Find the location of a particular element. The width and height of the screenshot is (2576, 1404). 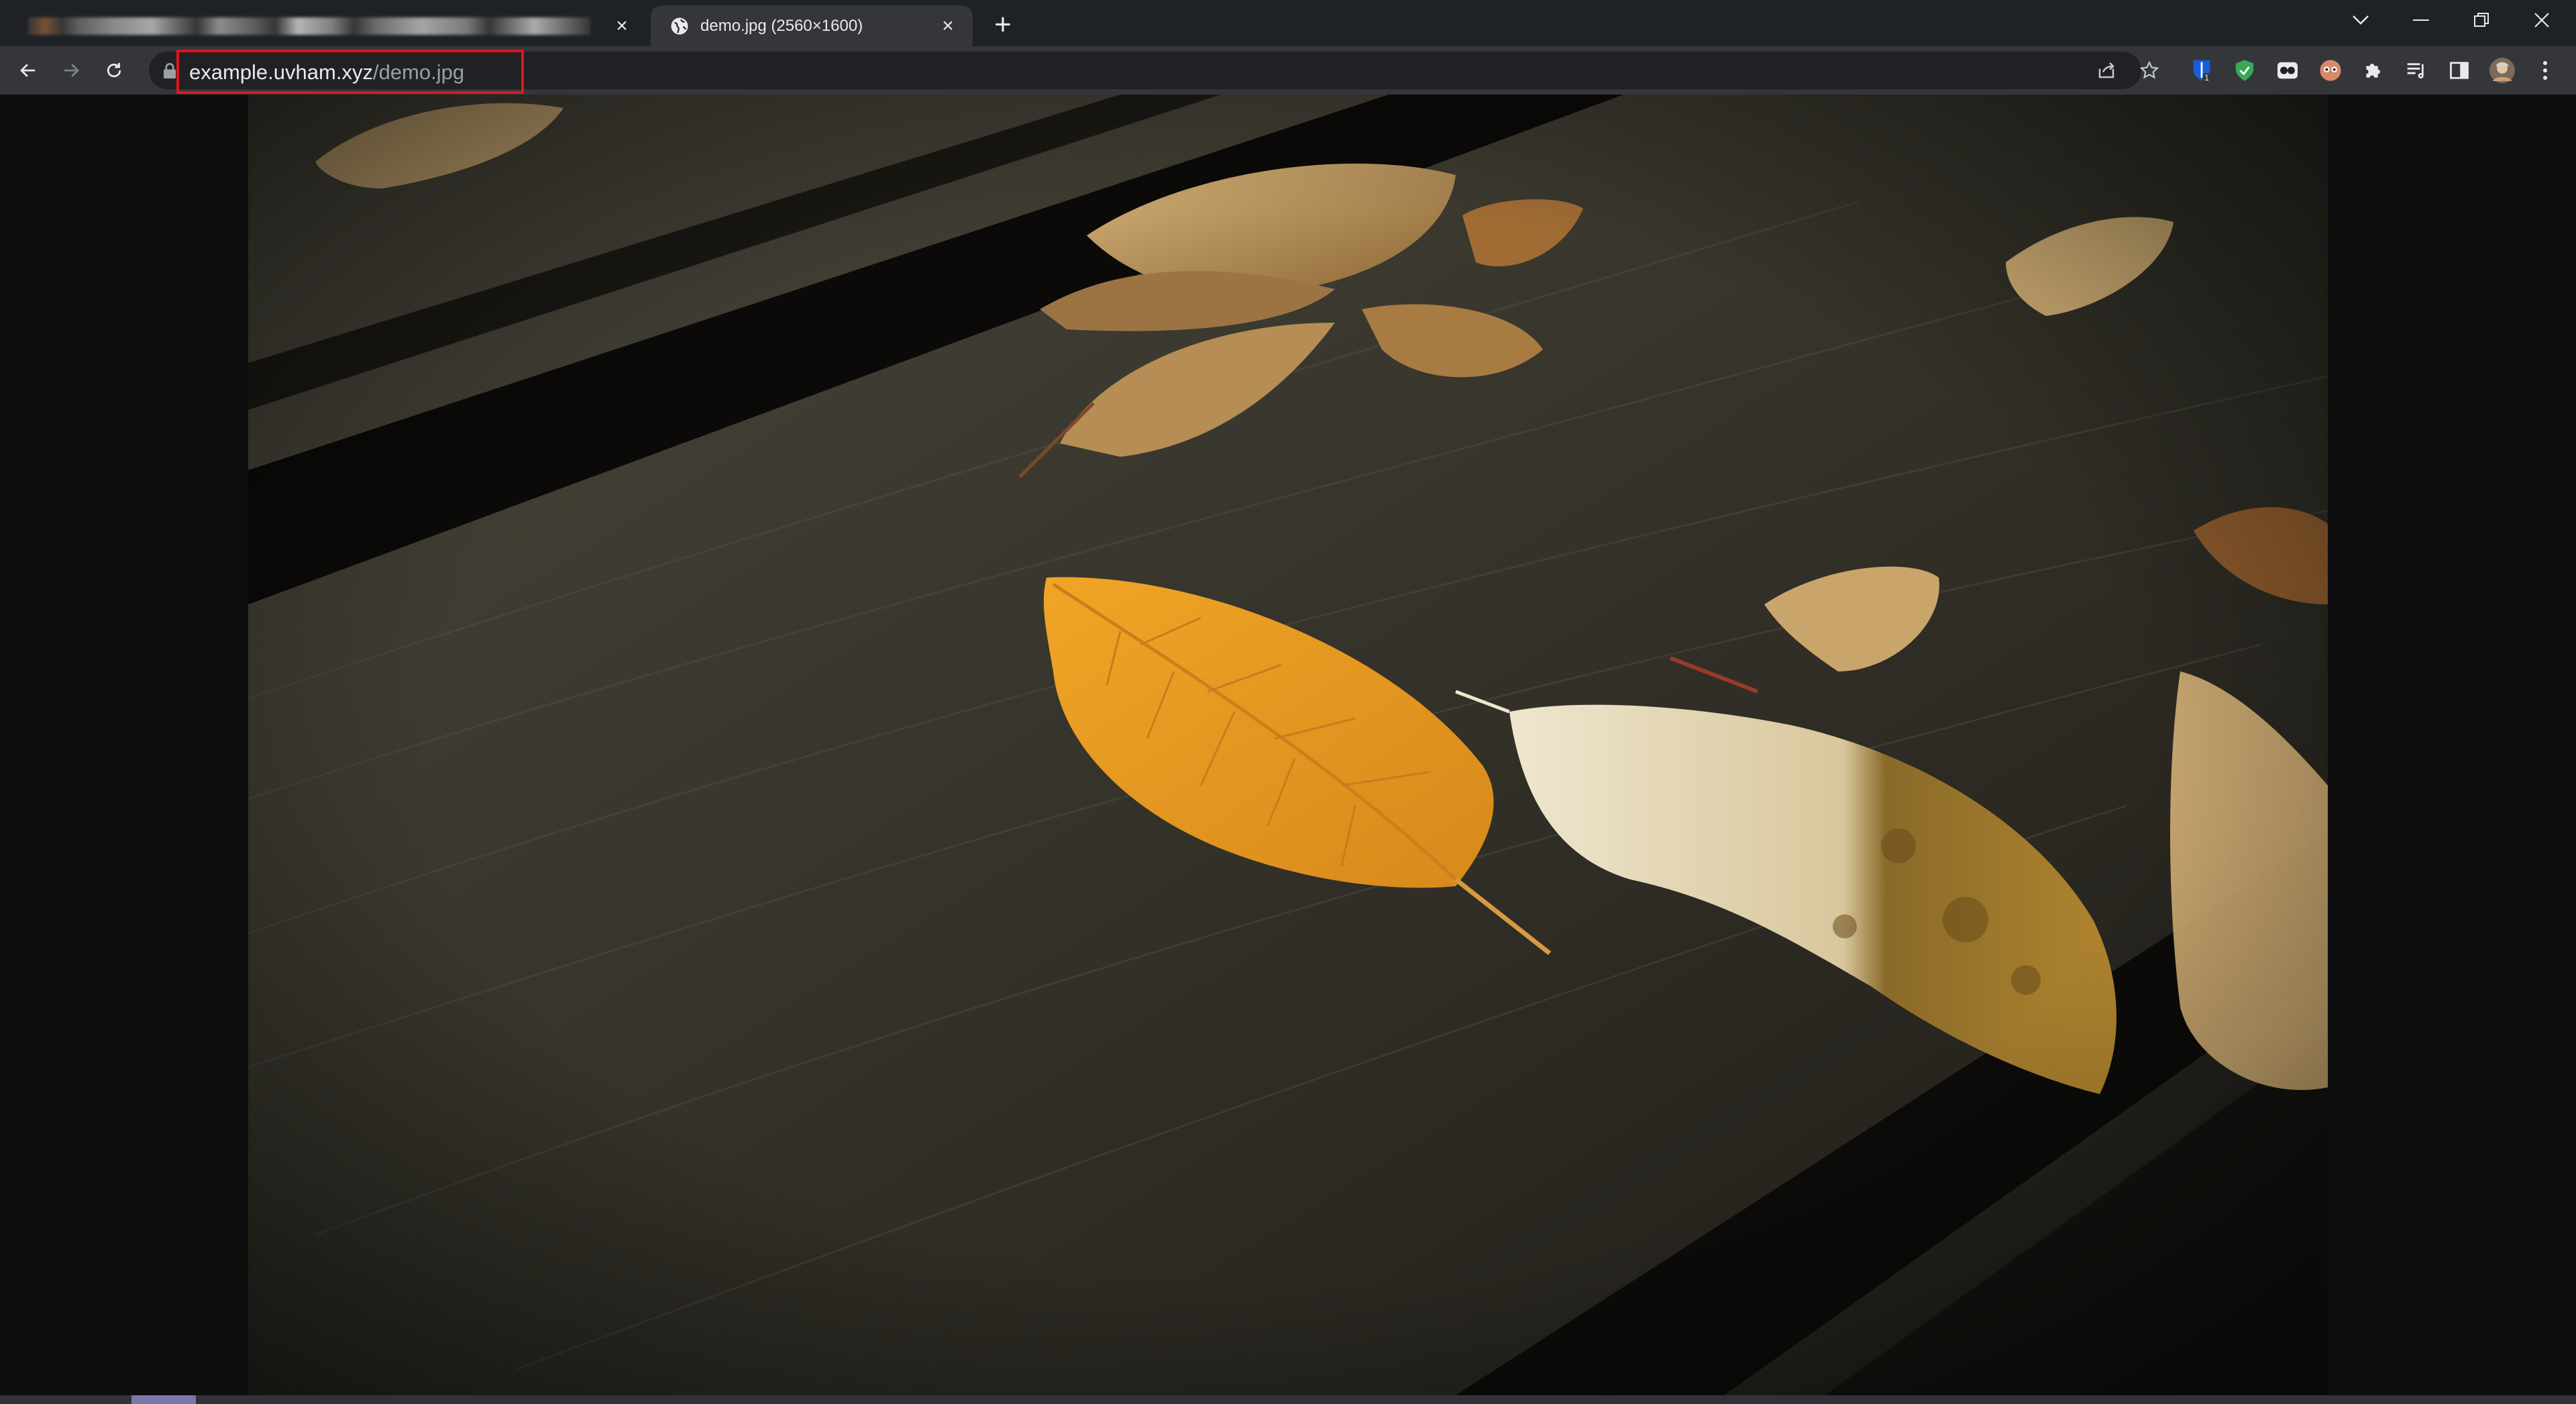

reload-button is located at coordinates (114, 70).